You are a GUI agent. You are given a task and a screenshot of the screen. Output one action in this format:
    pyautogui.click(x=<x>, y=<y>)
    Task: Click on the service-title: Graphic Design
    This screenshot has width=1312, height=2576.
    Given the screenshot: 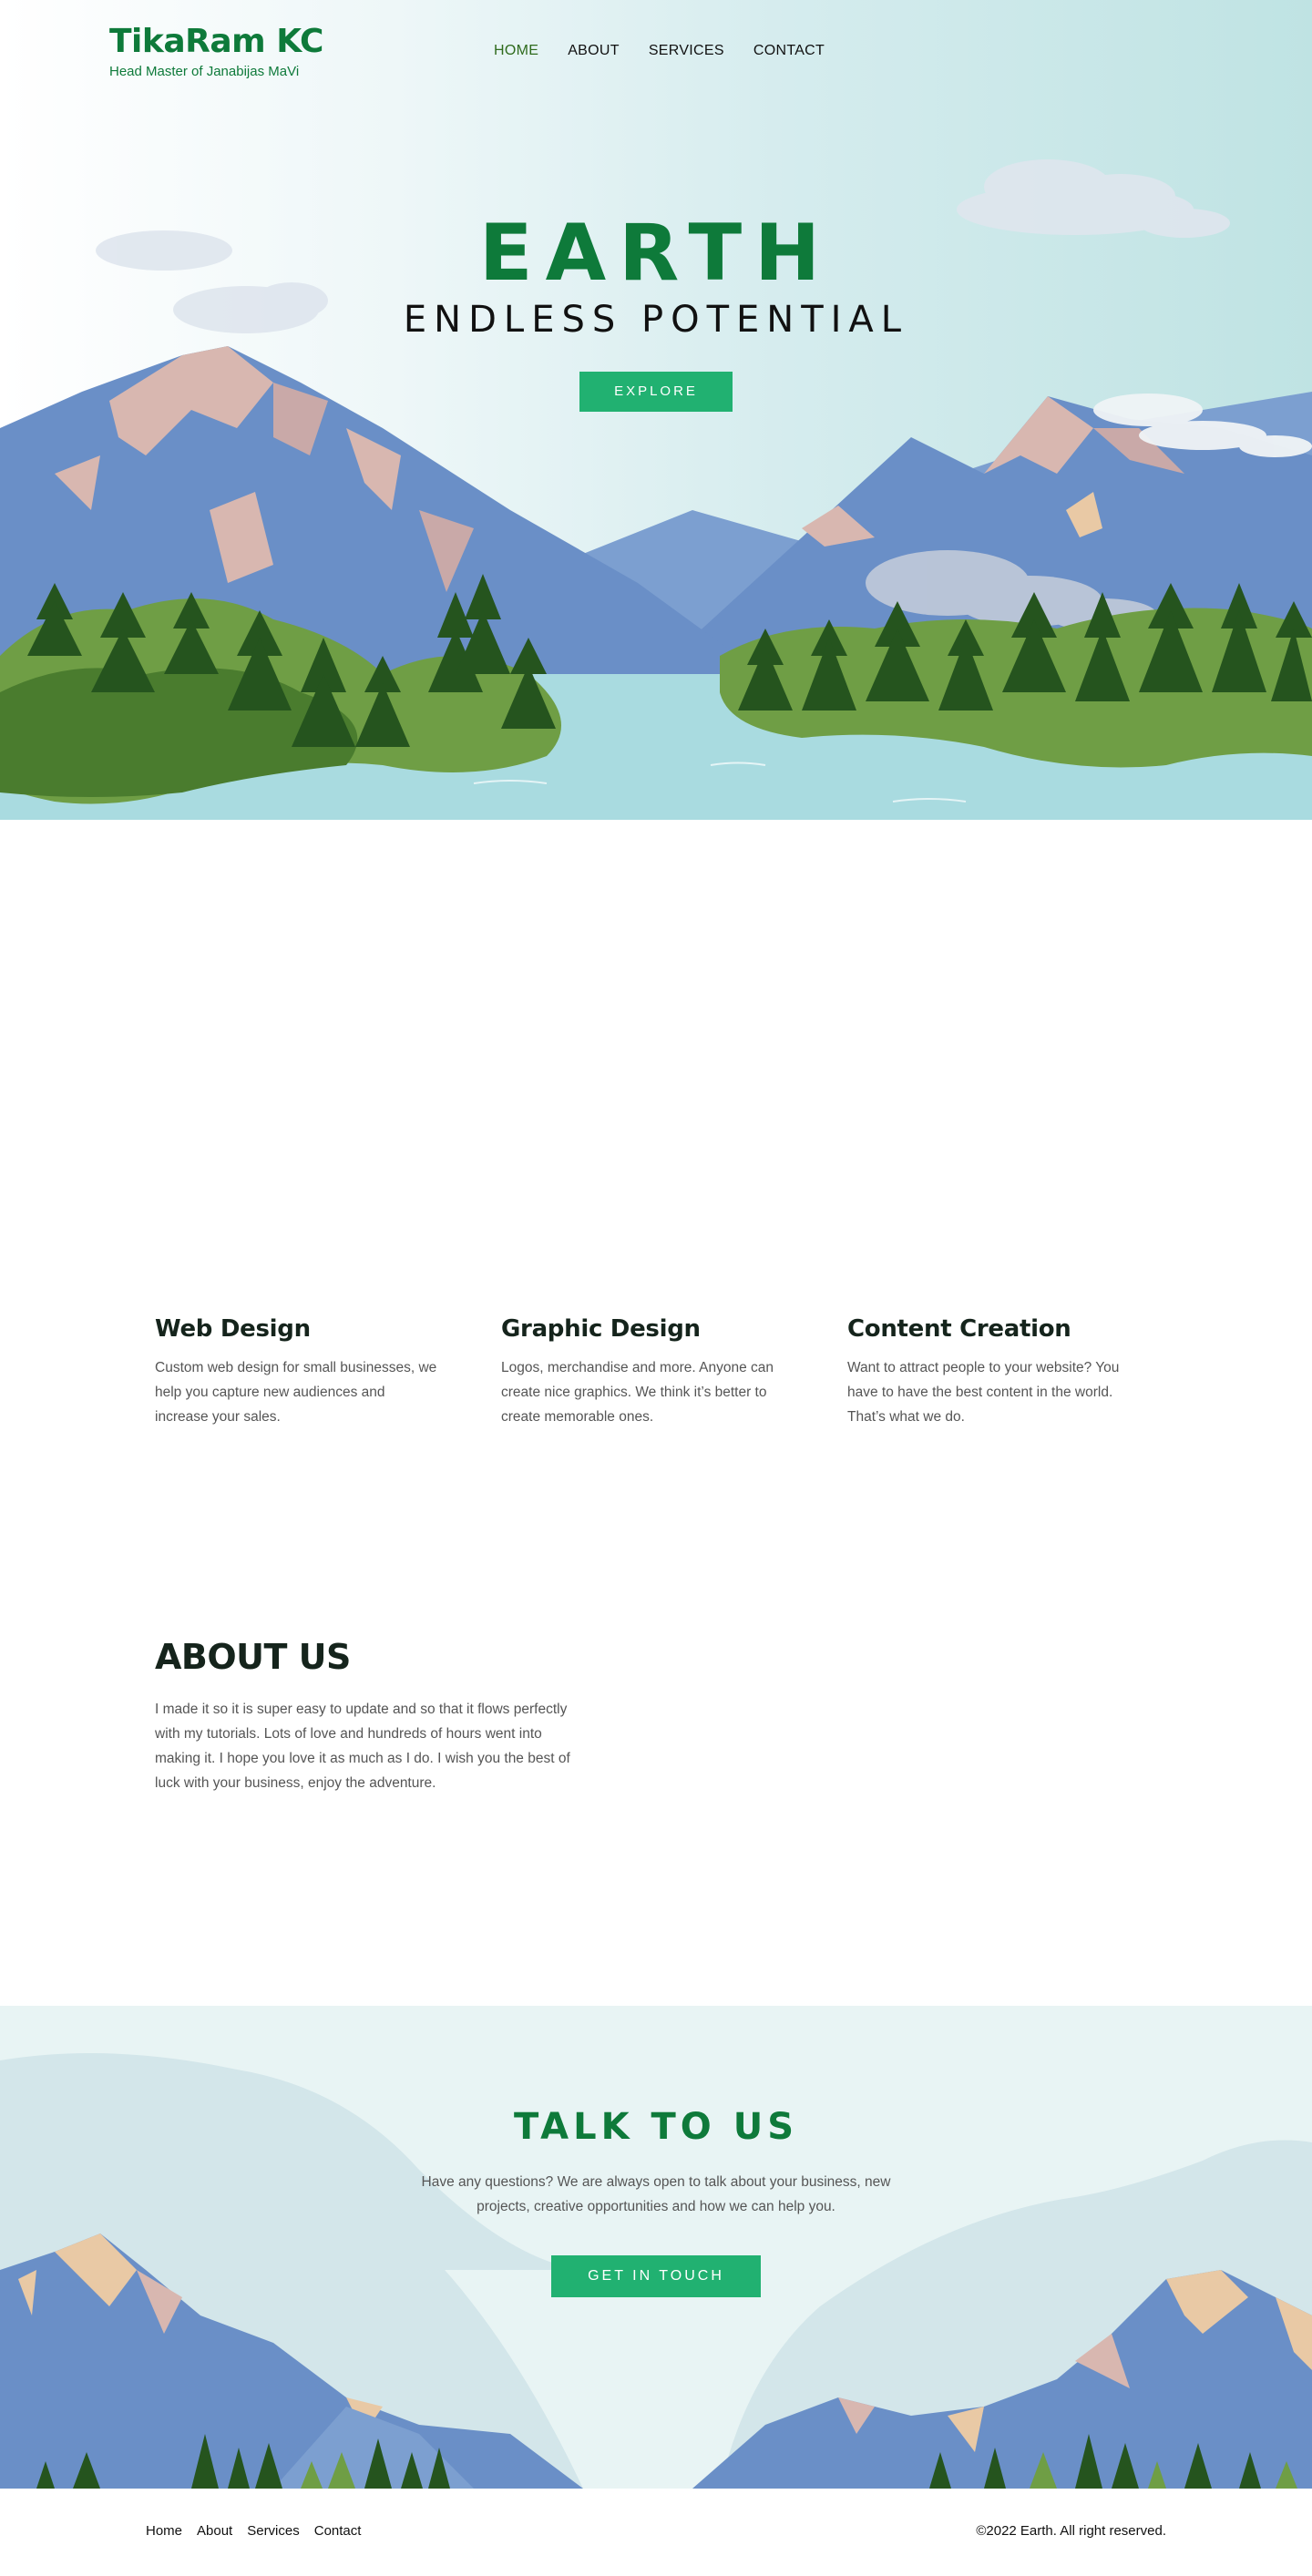 What is the action you would take?
    pyautogui.click(x=601, y=1329)
    